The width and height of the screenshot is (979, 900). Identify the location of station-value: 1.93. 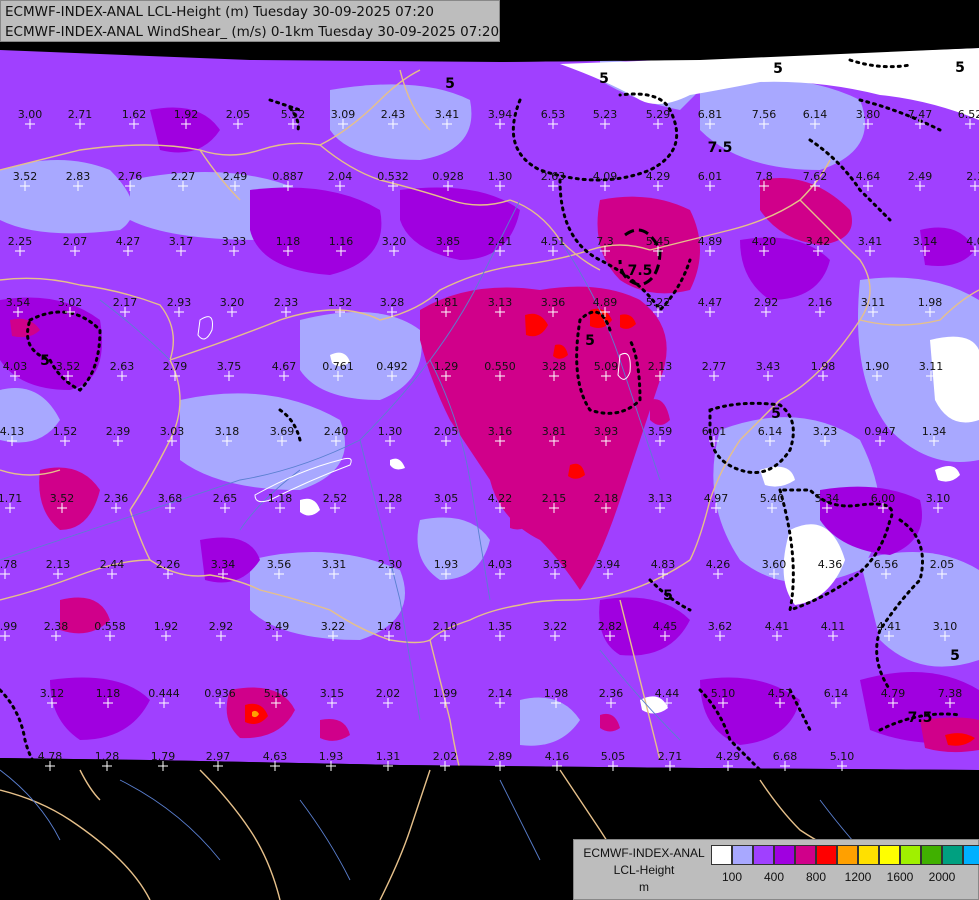
(446, 564).